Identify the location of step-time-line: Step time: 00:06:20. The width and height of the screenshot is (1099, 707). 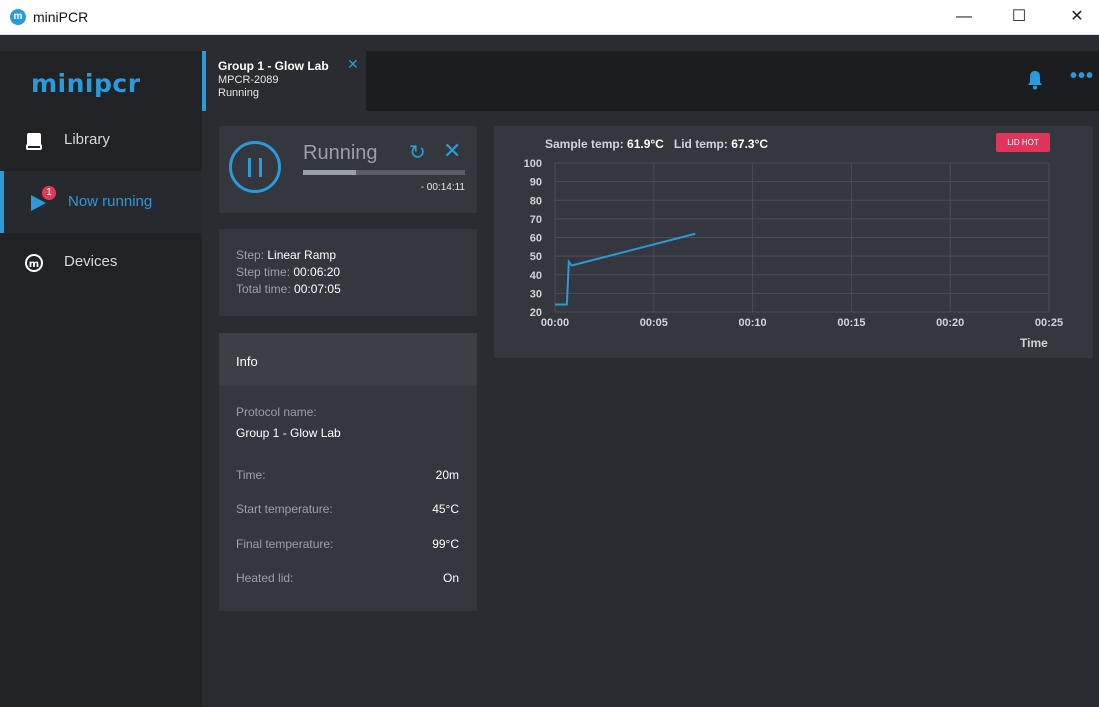
(288, 272).